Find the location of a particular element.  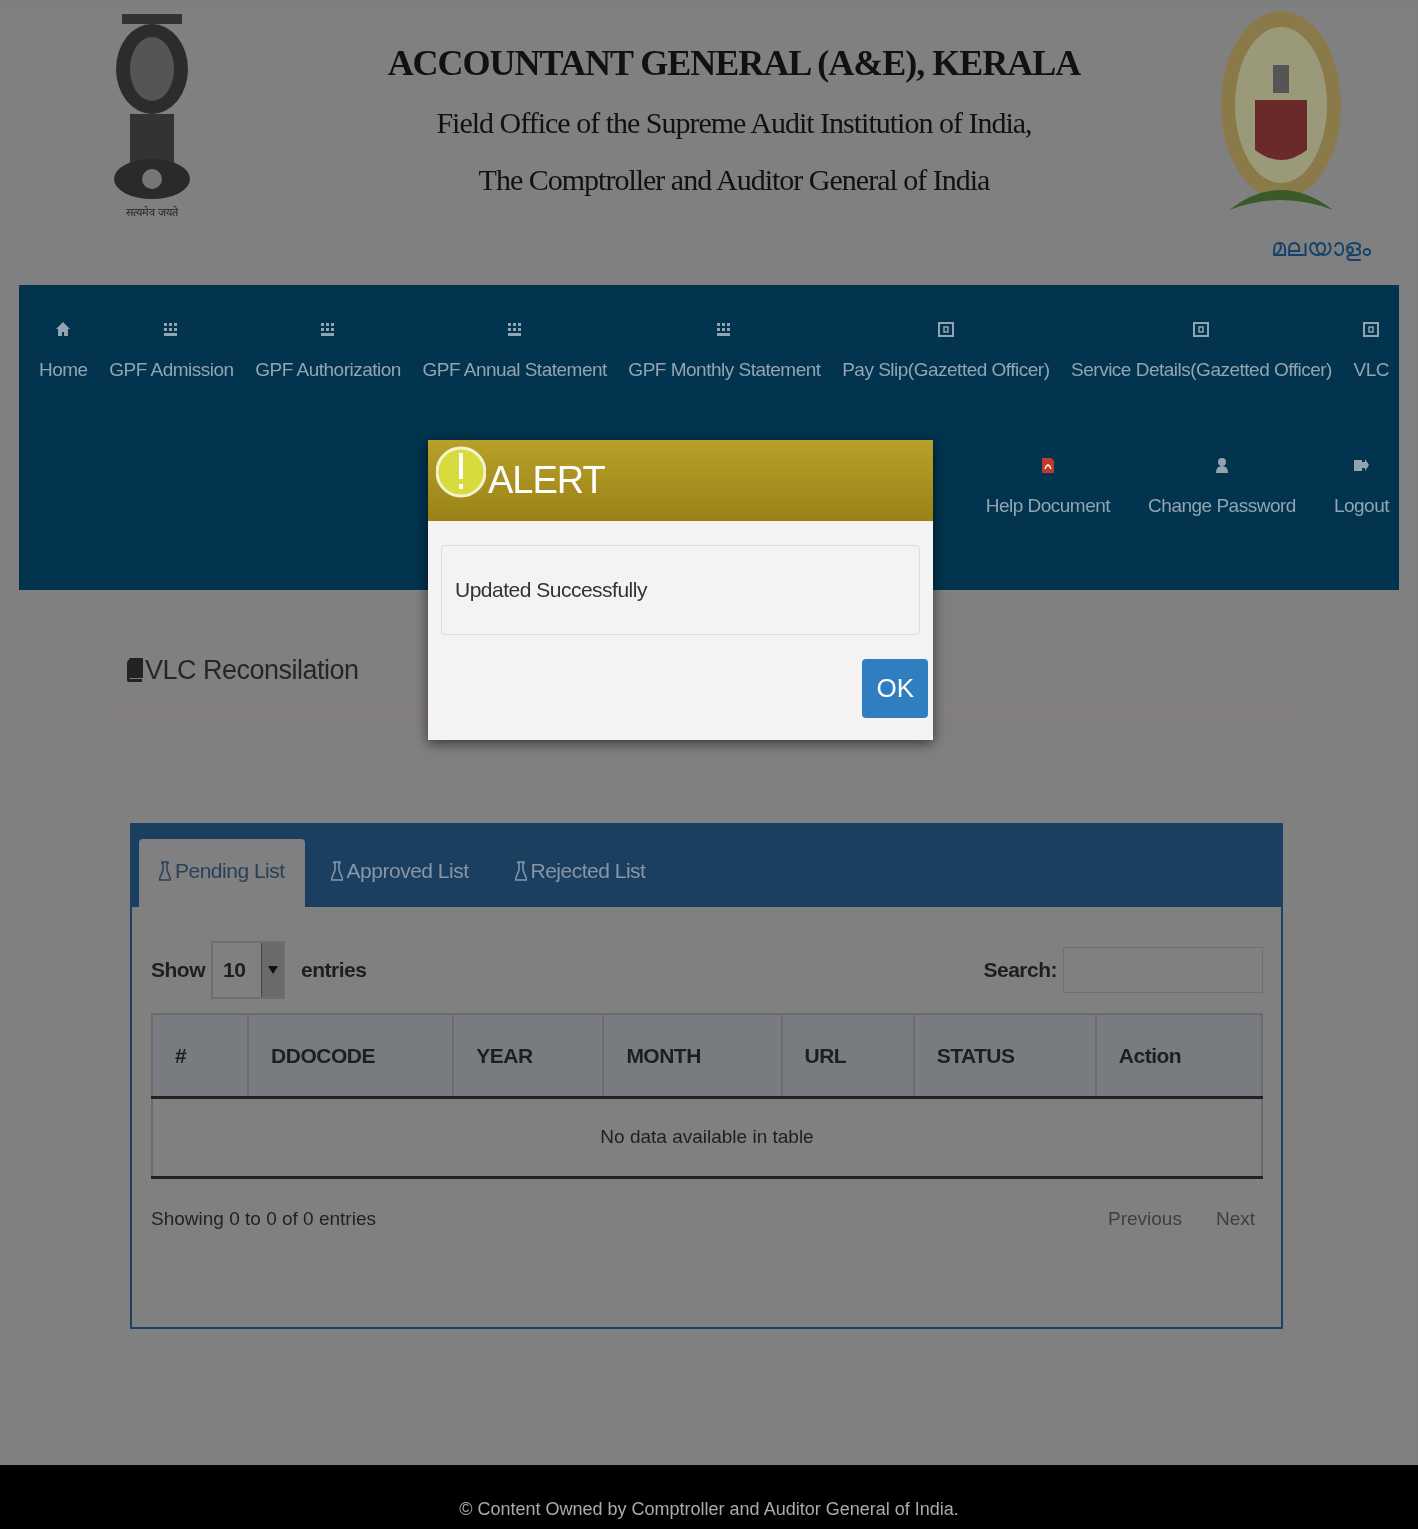

ok-button: OK is located at coordinates (895, 688).